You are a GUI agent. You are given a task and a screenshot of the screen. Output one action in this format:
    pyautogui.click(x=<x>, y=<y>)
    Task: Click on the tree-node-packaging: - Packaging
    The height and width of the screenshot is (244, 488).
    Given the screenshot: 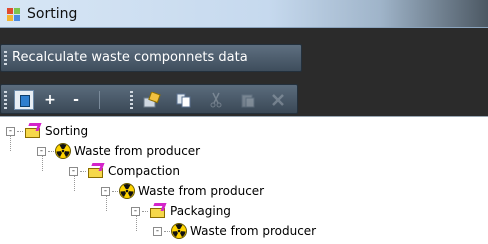 What is the action you would take?
    pyautogui.click(x=181, y=211)
    